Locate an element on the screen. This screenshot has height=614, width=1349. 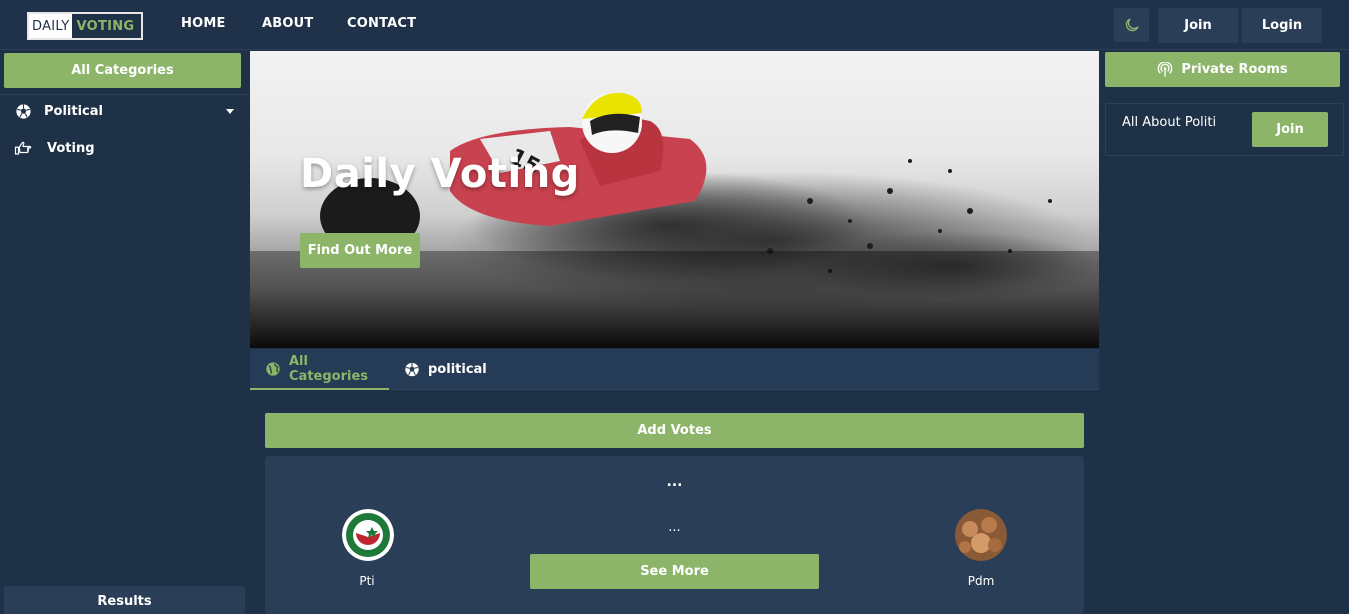
category-tabs: All Categories political is located at coordinates (674, 369).